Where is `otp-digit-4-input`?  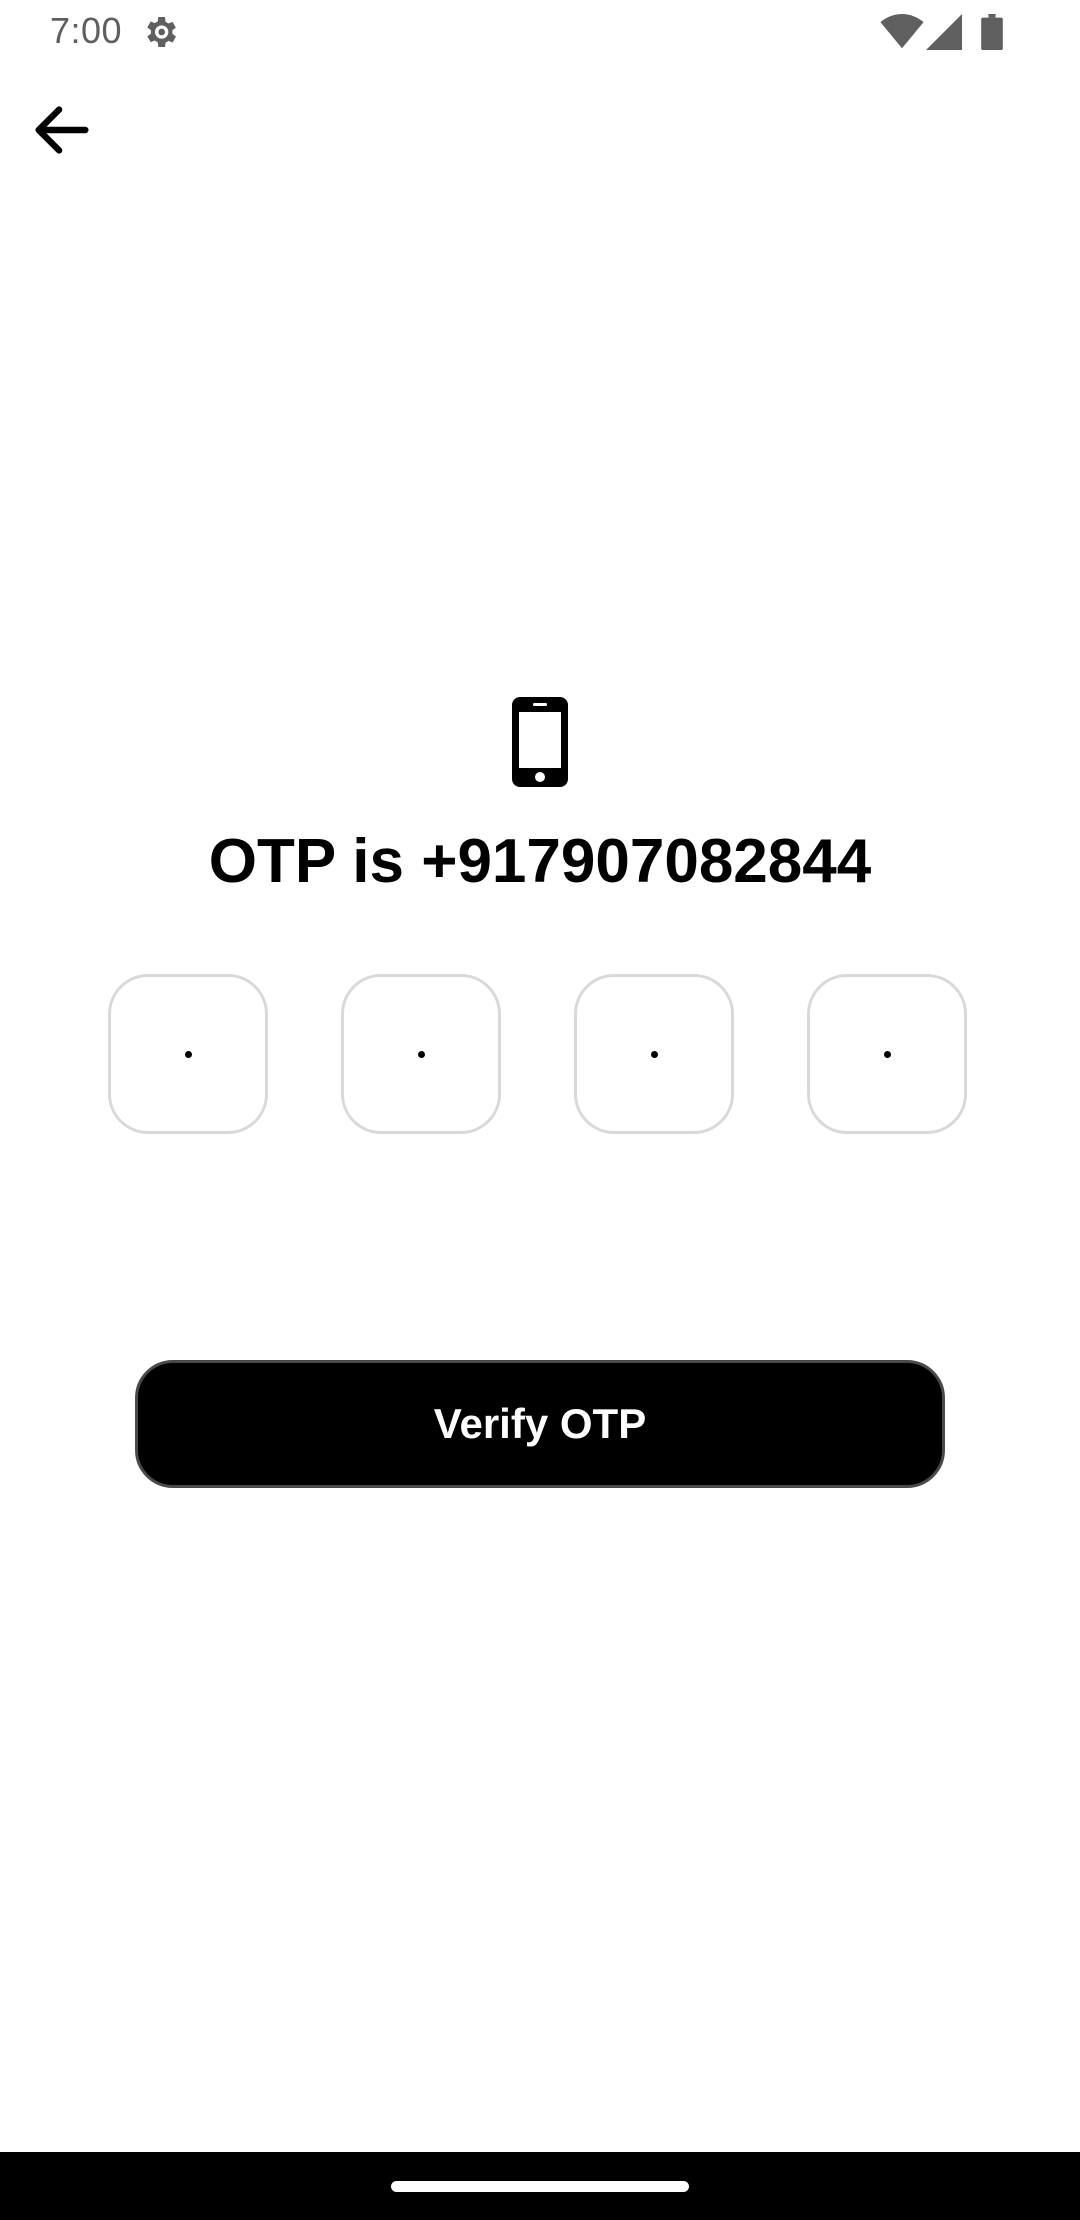 otp-digit-4-input is located at coordinates (887, 1054).